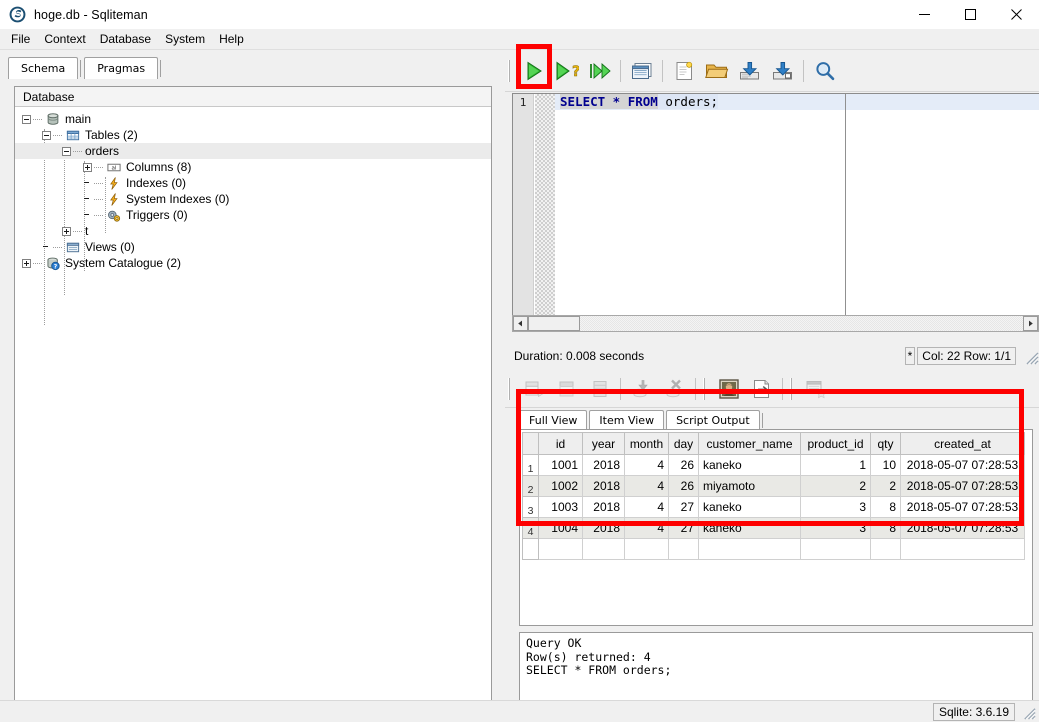 The width and height of the screenshot is (1039, 722). Describe the element at coordinates (835, 486) in the screenshot. I see `cell-product-id: 2` at that location.